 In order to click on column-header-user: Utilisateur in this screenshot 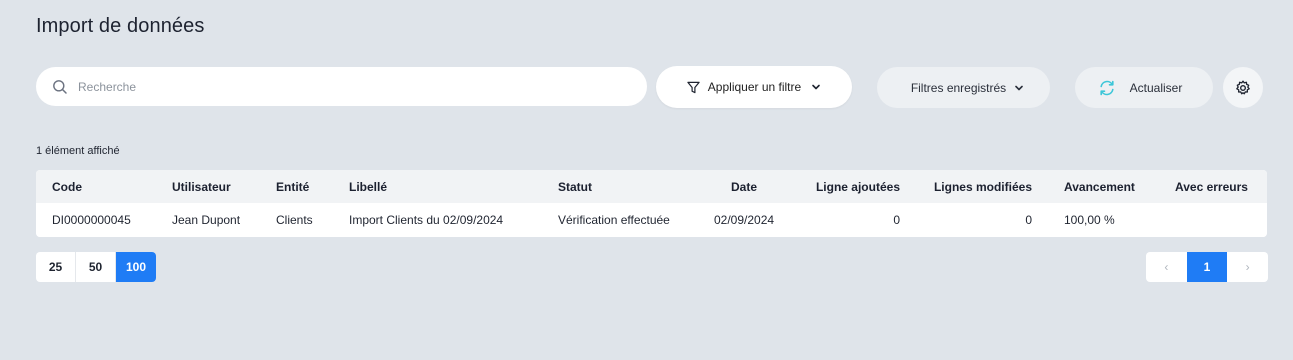, I will do `click(201, 186)`.